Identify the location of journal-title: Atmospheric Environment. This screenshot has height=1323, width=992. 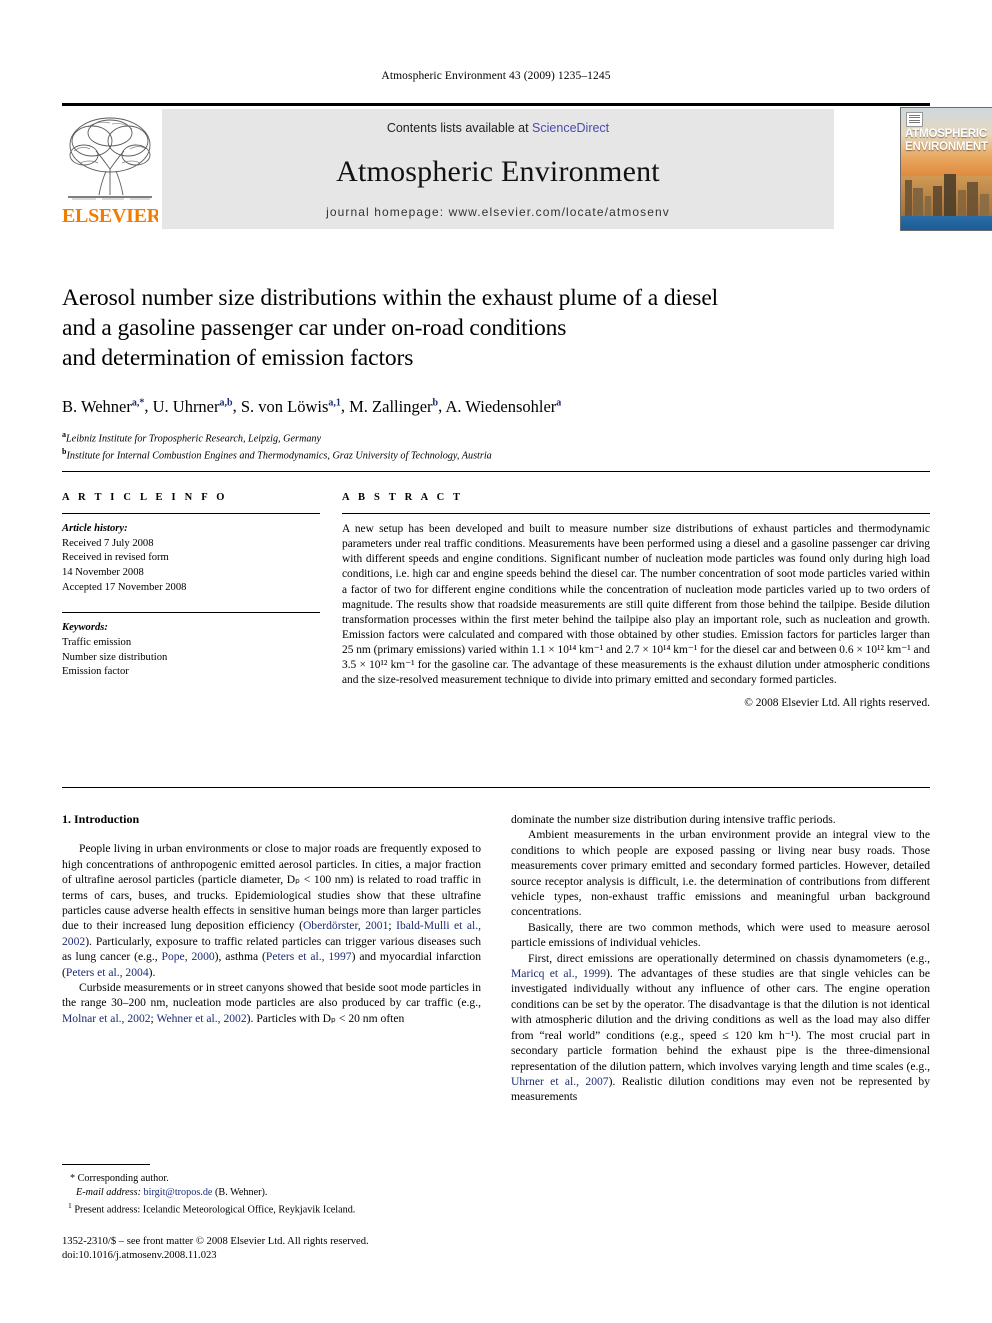
(498, 171).